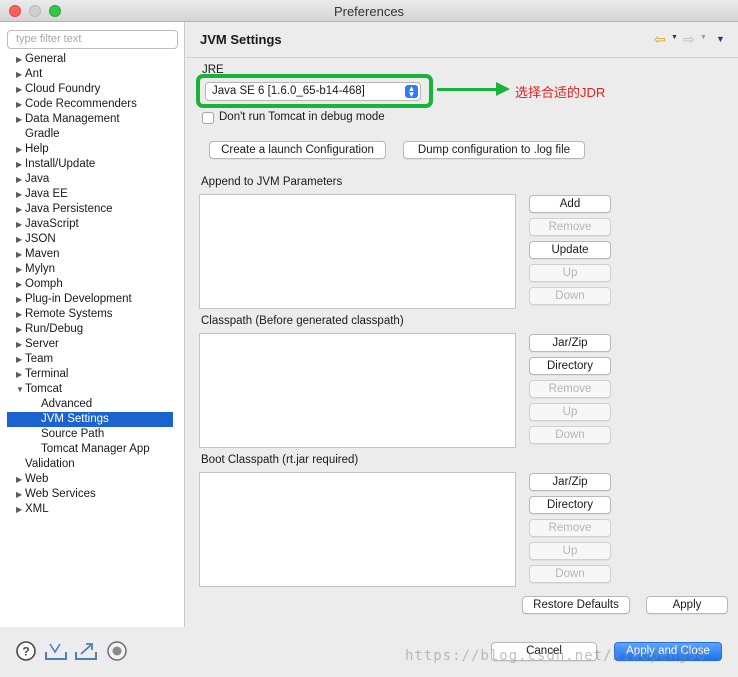 Image resolution: width=738 pixels, height=677 pixels. What do you see at coordinates (570, 343) in the screenshot?
I see `classpath-jarzip-button: Jar/Zip` at bounding box center [570, 343].